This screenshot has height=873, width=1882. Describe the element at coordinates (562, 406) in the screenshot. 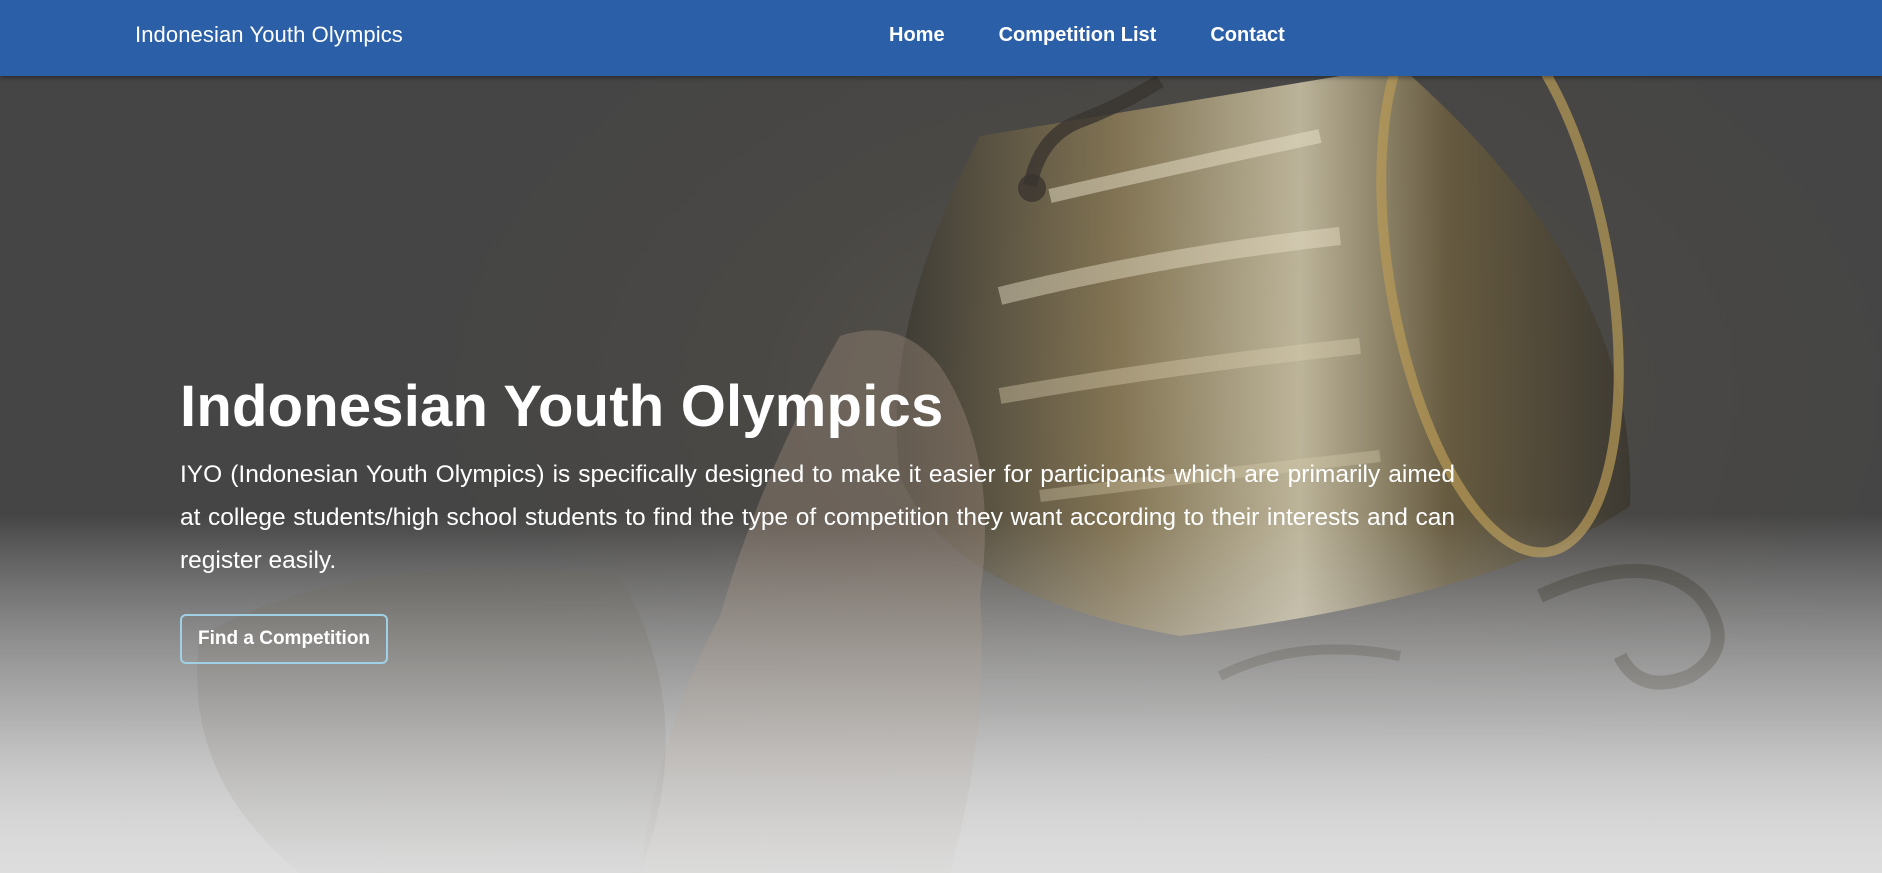

I see `hero-title: Indonesian Youth Olympics` at that location.